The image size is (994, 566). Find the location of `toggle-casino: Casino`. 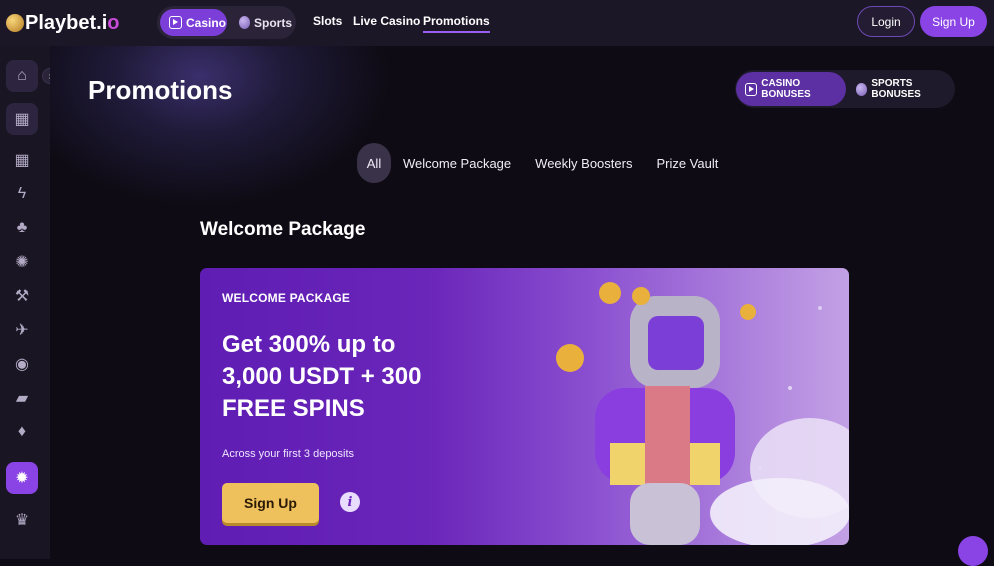

toggle-casino: Casino is located at coordinates (193, 22).